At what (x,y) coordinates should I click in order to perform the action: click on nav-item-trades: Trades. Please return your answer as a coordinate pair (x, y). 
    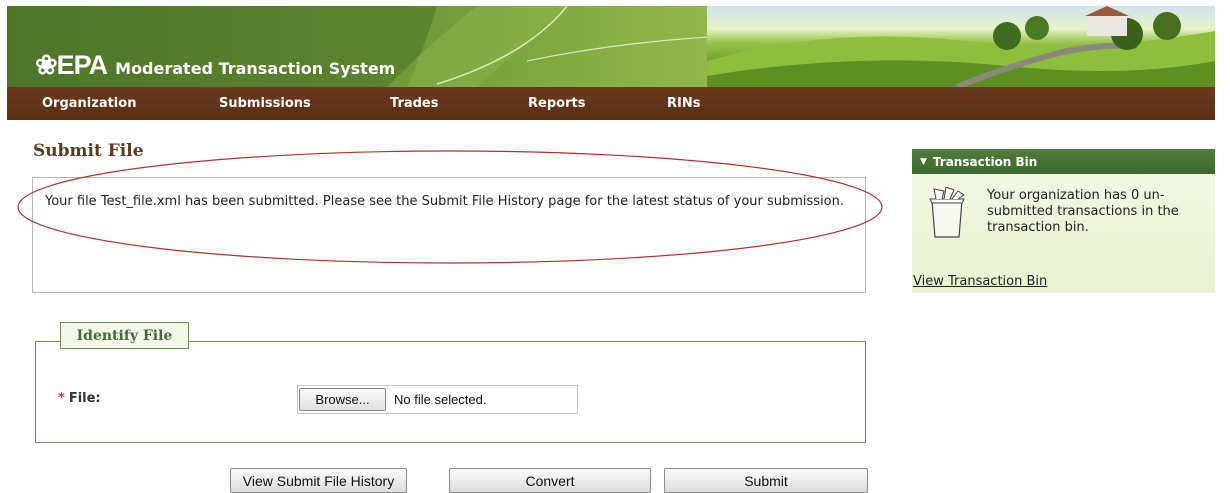
    Looking at the image, I should click on (414, 103).